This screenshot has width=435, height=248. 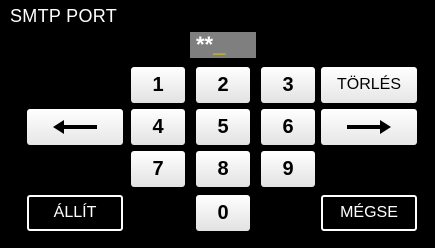 I want to click on key-3: 3, so click(x=288, y=85).